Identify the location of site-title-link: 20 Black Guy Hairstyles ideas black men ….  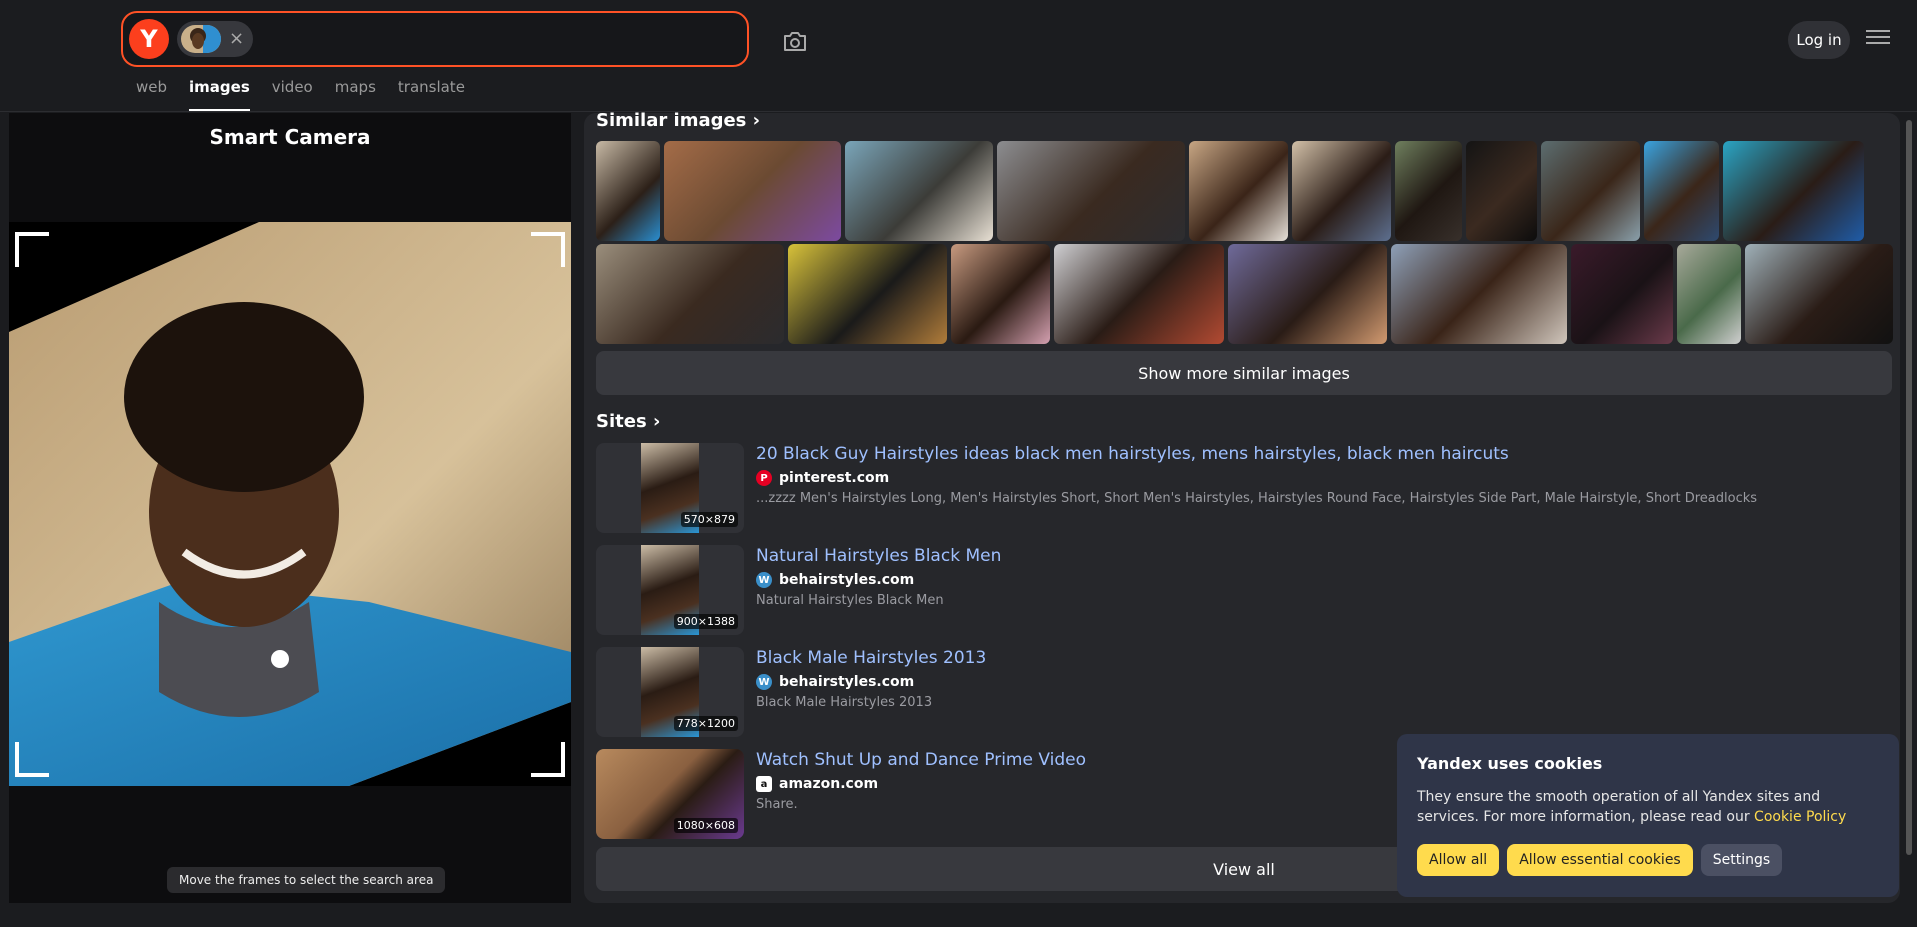
(1132, 454).